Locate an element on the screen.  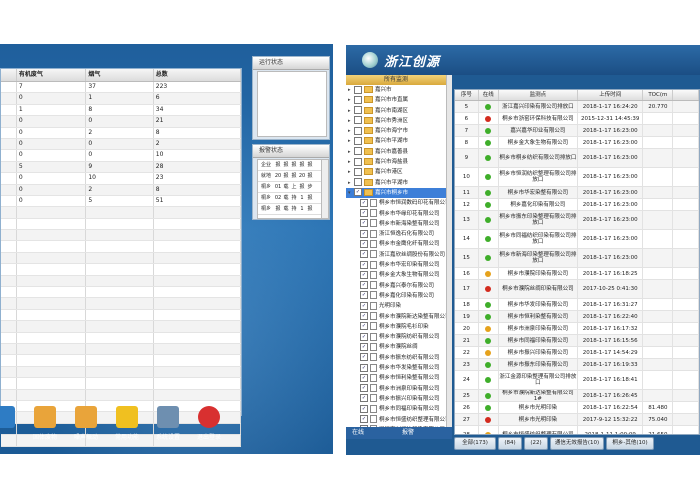
table-row: 18 桐乡市华发印染有限公司 2018-1-17 16:31:27 is located at coordinates (577, 305).